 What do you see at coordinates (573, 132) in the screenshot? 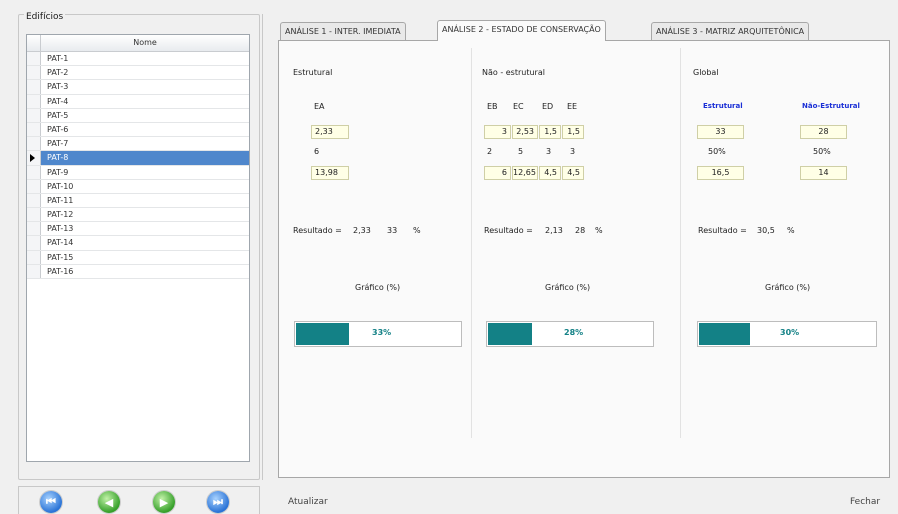
I see `ee-value-1: 1,5` at bounding box center [573, 132].